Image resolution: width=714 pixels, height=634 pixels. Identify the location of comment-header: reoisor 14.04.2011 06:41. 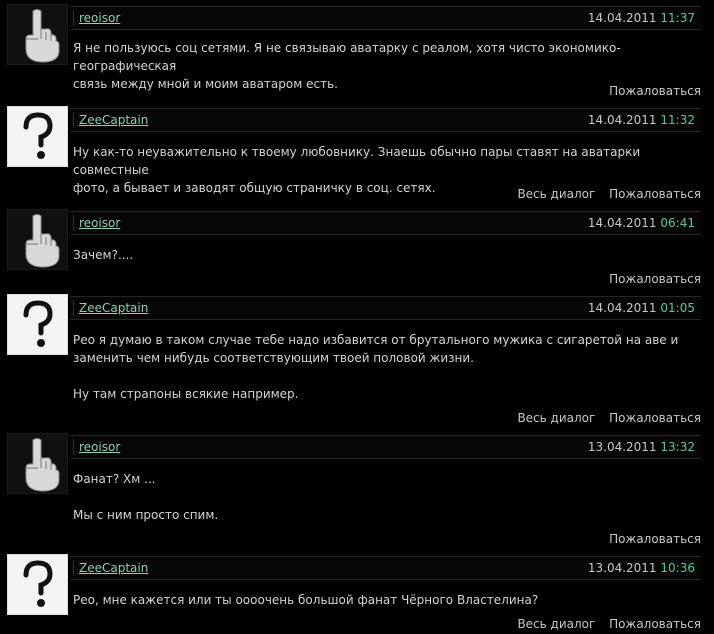
(385, 223).